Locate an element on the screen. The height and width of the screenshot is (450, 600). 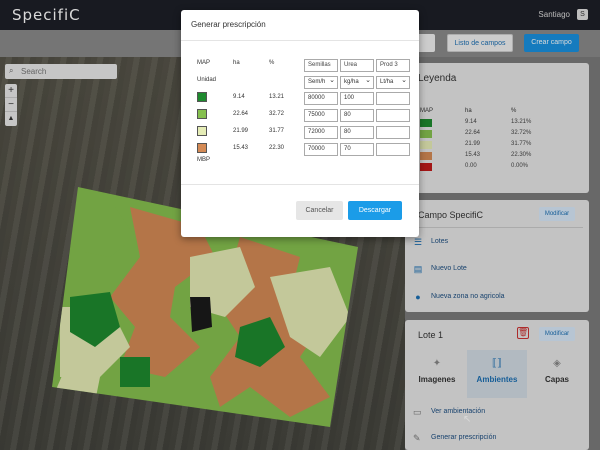
download-button: Descargar is located at coordinates (375, 210).